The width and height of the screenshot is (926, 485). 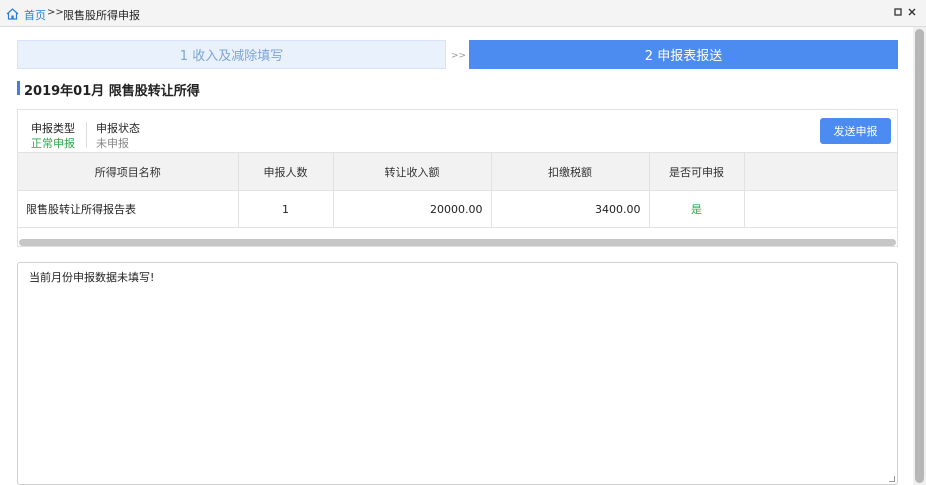 What do you see at coordinates (128, 209) in the screenshot?
I see `cell-item-name: 限售股转让所得报告表` at bounding box center [128, 209].